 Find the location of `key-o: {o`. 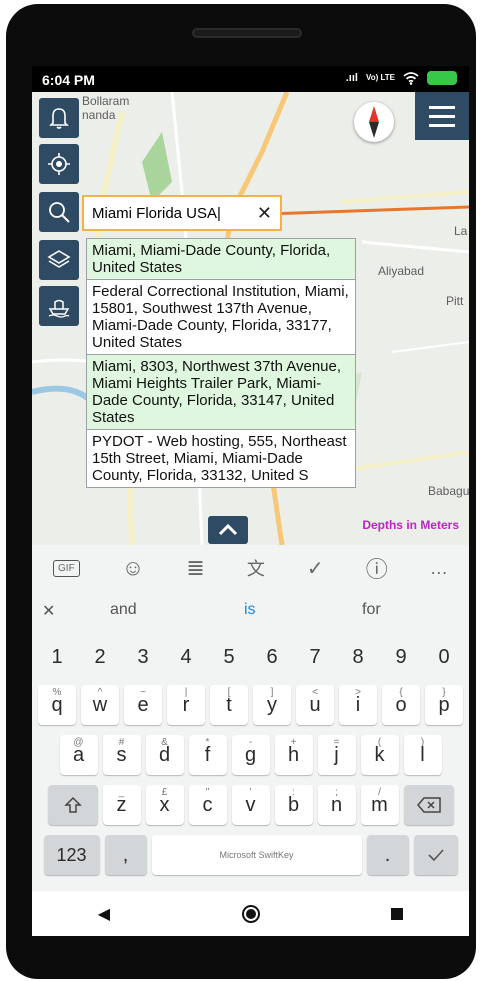

key-o: {o is located at coordinates (401, 705).